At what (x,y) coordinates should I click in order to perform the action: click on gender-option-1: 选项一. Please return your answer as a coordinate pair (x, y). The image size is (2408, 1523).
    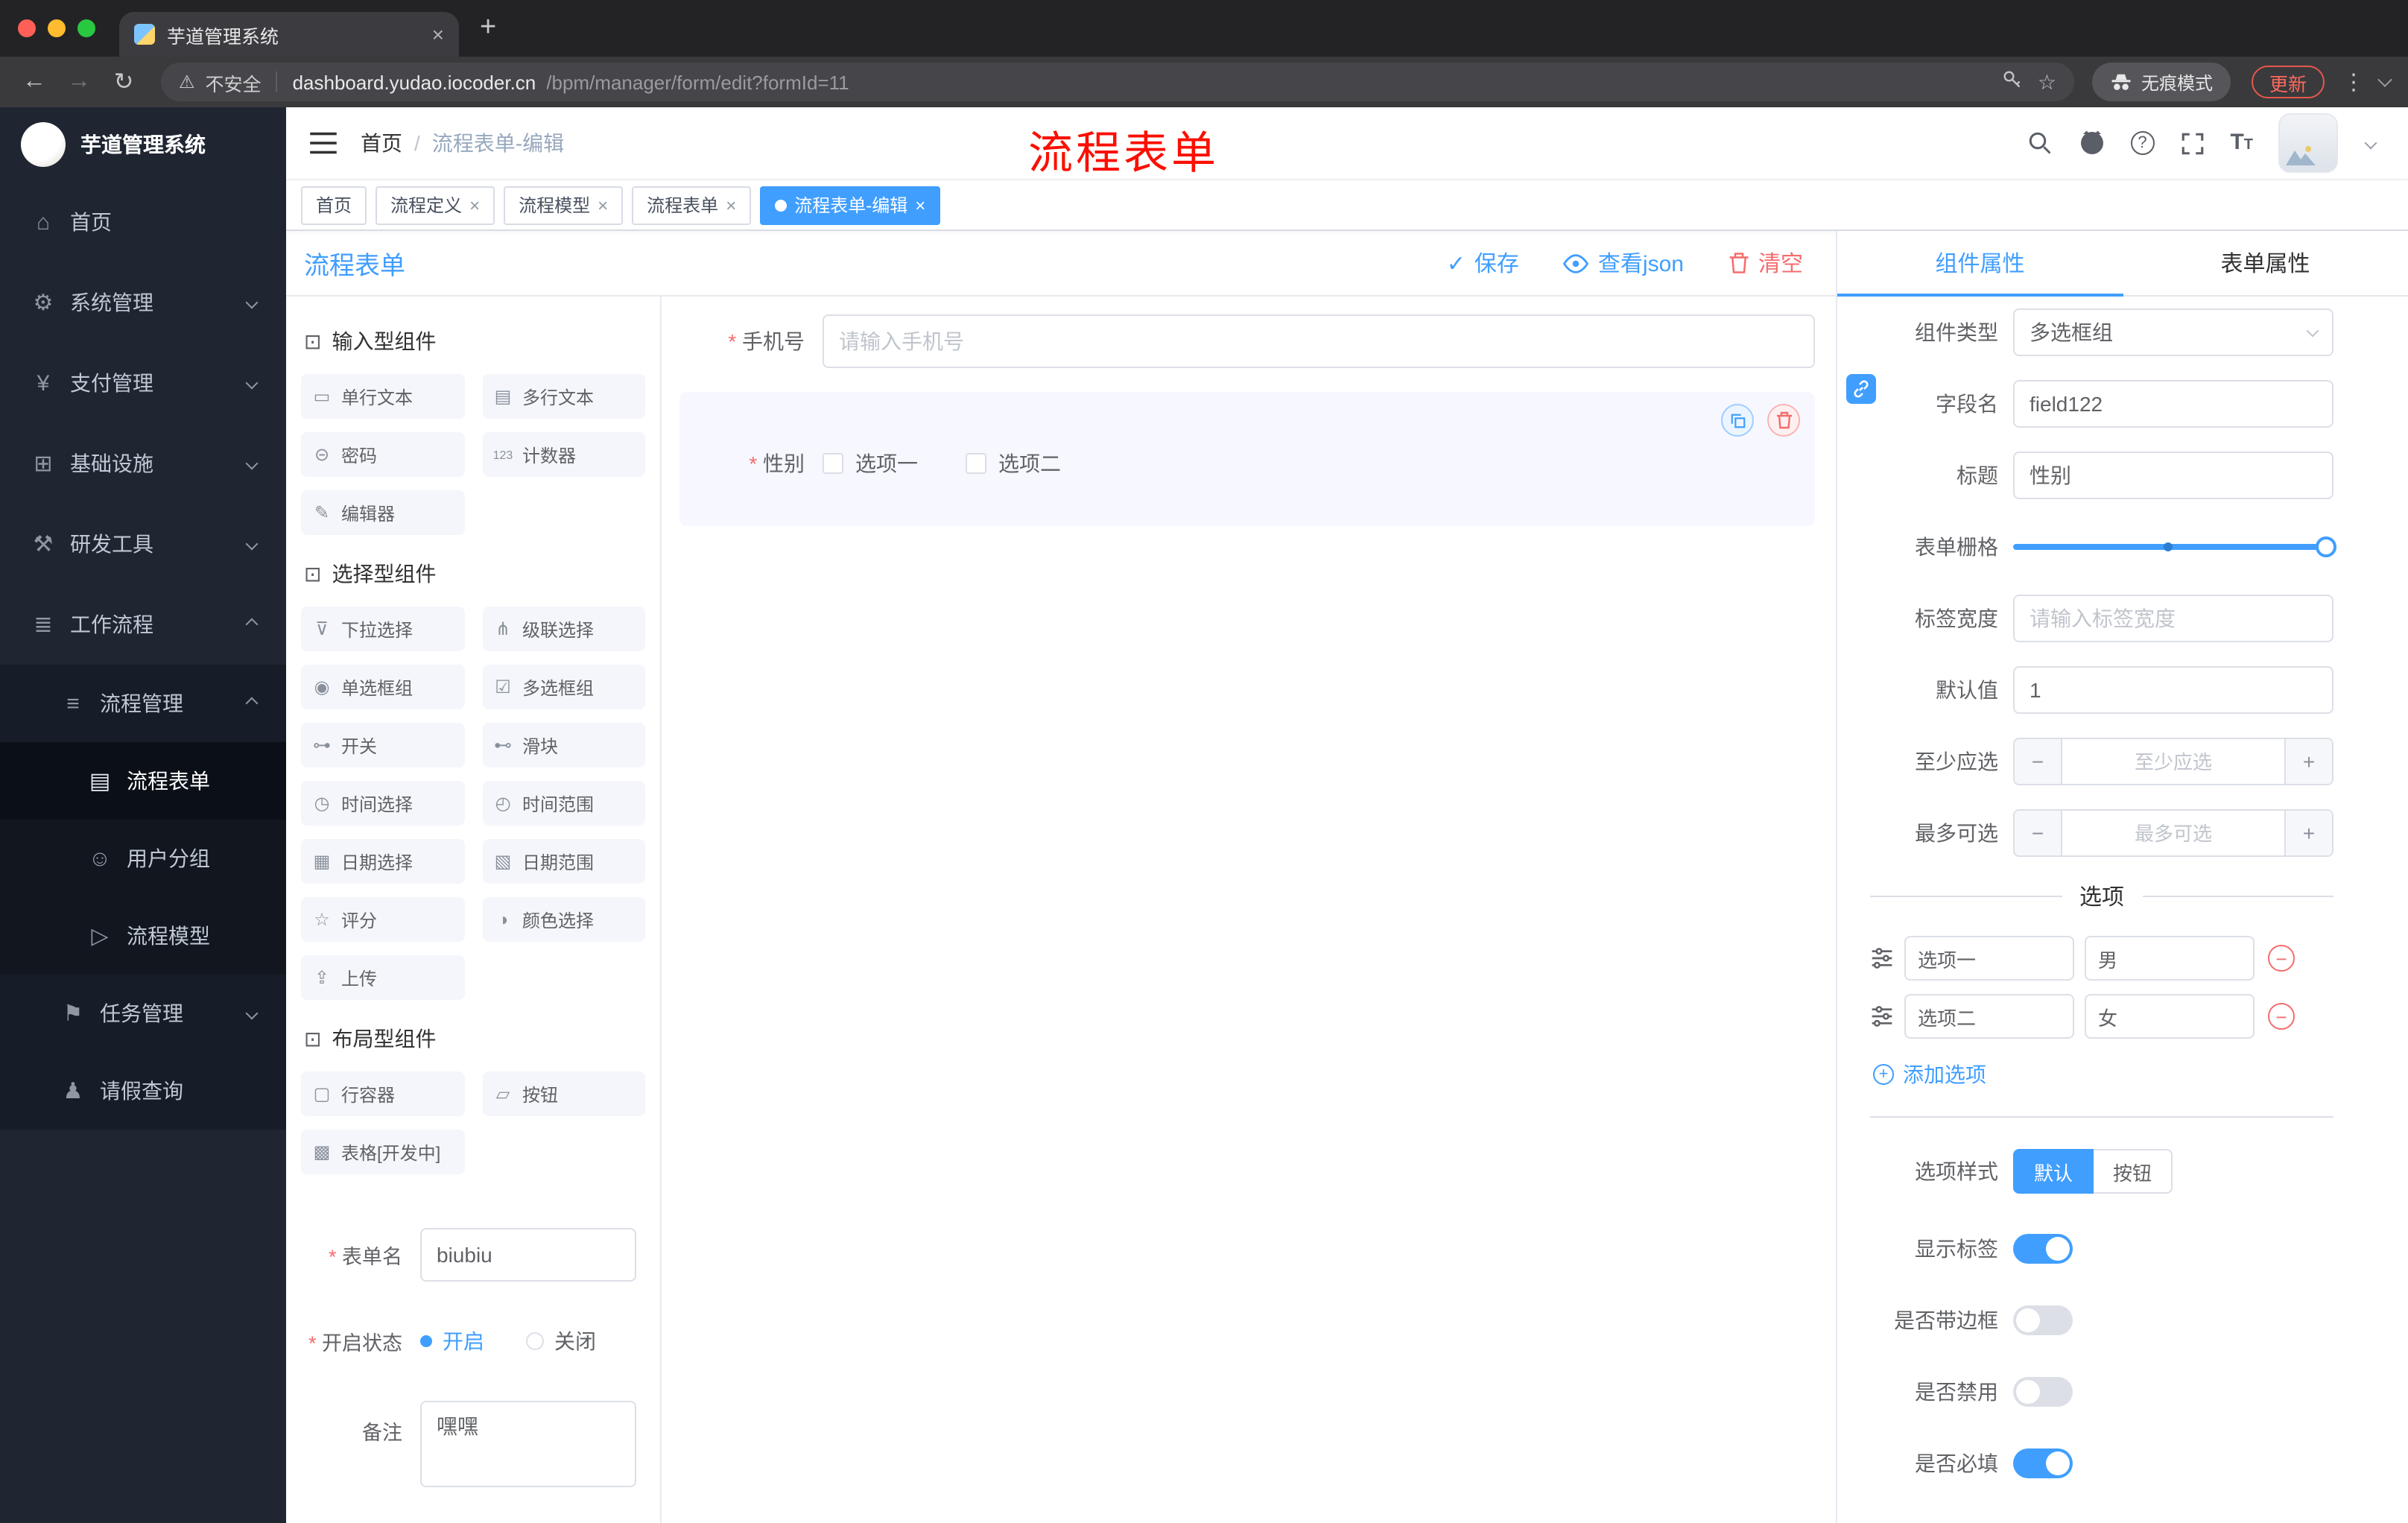
    Looking at the image, I should click on (870, 464).